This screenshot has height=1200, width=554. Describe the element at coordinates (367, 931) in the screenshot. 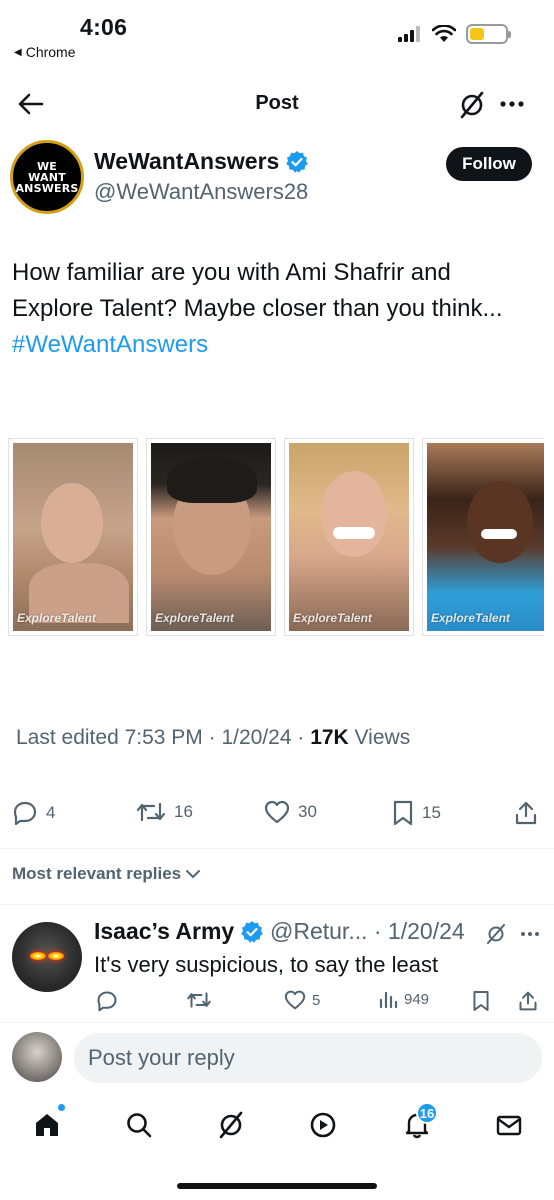

I see `reply-handle-date: @Retur... · 1/20/24` at that location.